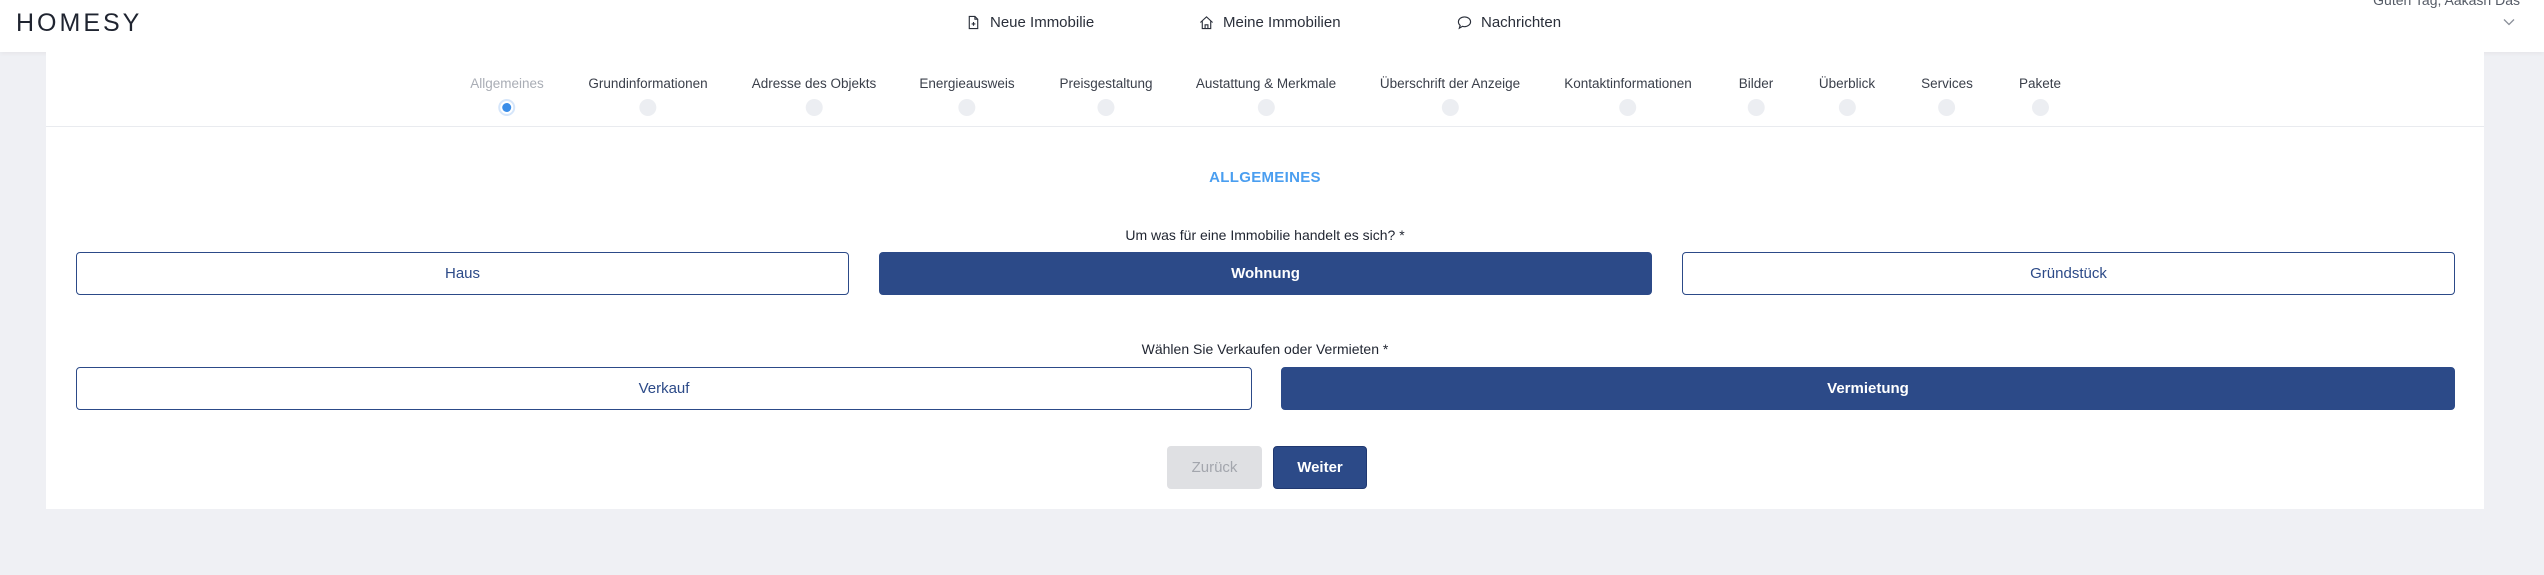 This screenshot has width=2544, height=575. I want to click on step-label: Bilder, so click(1756, 83).